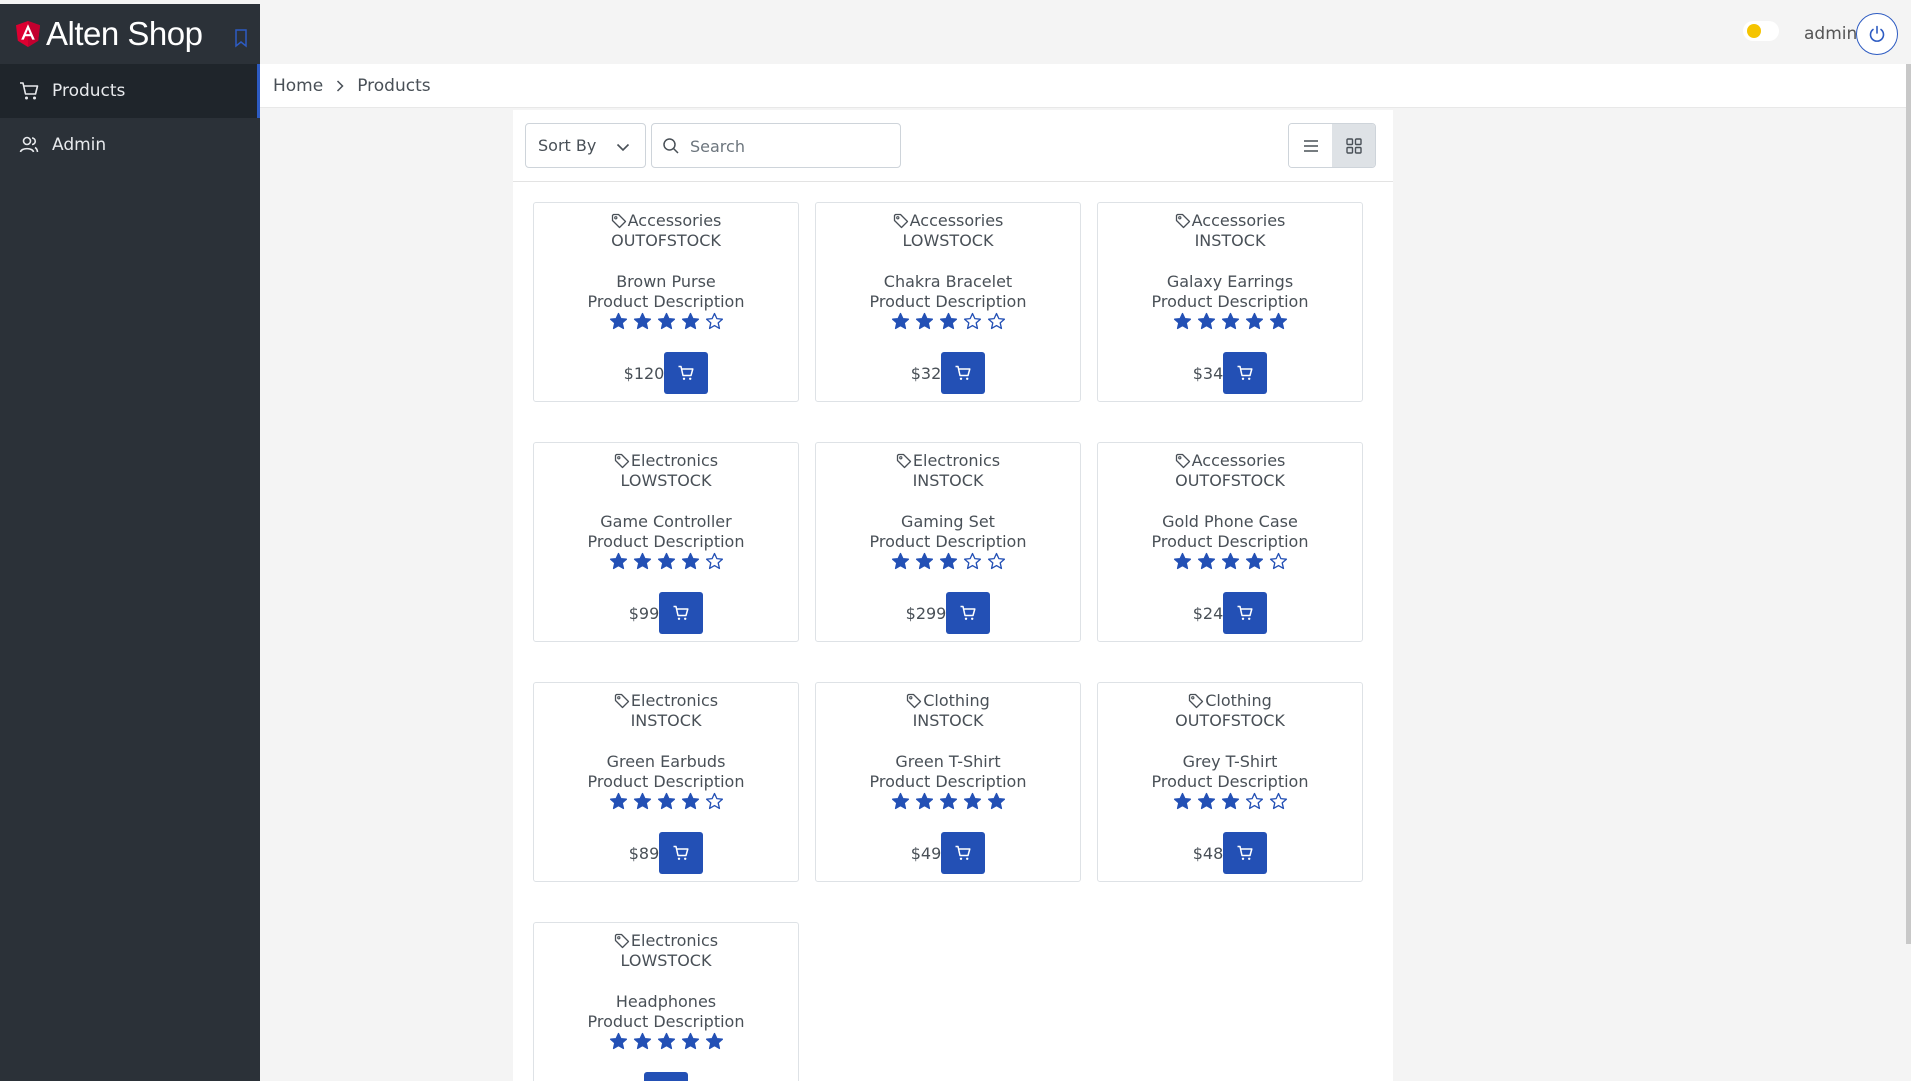 Image resolution: width=1911 pixels, height=1081 pixels. I want to click on brand: Alten Shop, so click(130, 34).